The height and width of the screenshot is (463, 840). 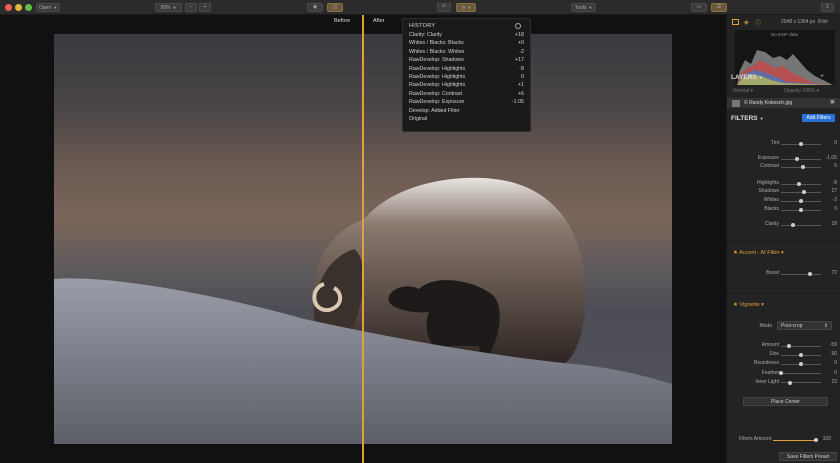 What do you see at coordinates (205, 7) in the screenshot?
I see `zoom-in-button: +` at bounding box center [205, 7].